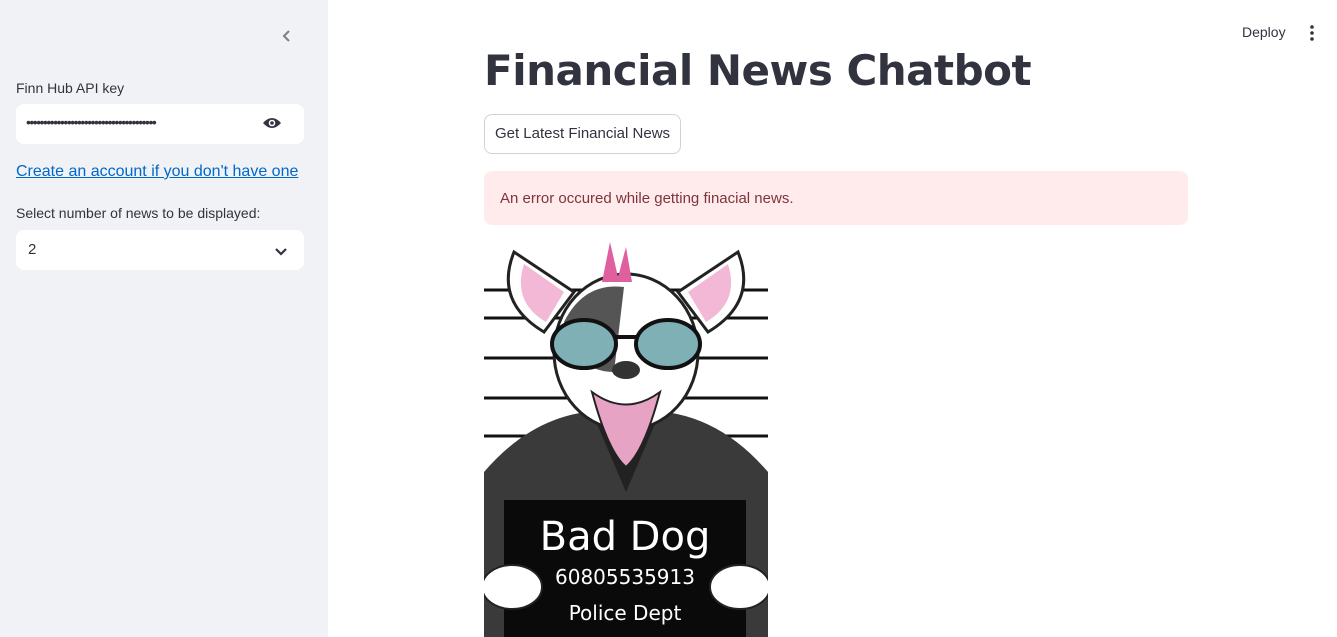 This screenshot has width=1337, height=637. Describe the element at coordinates (157, 172) in the screenshot. I see `create-account-link: Create an account if you don't have one` at that location.